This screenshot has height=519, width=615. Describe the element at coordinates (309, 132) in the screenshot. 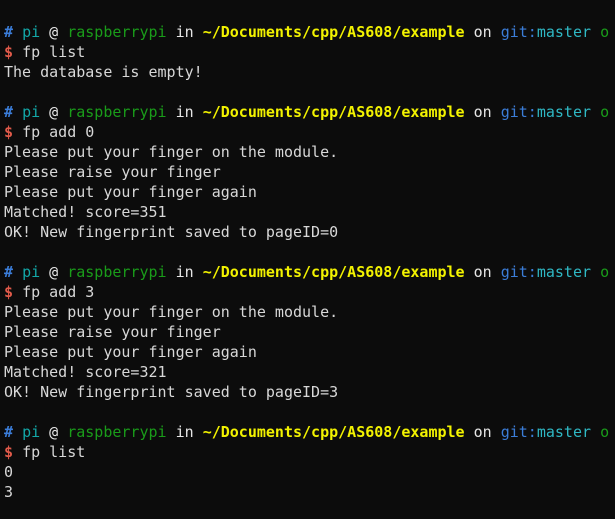

I see `command-line: $ fp add 0` at that location.